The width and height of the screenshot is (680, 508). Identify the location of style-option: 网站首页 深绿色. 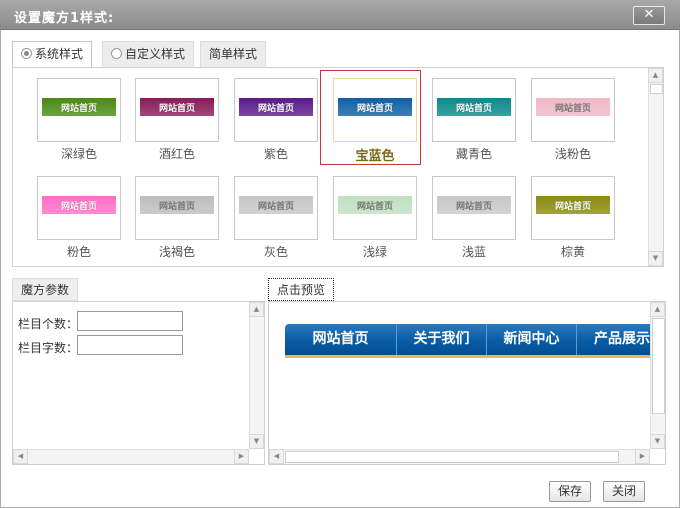
(83, 121).